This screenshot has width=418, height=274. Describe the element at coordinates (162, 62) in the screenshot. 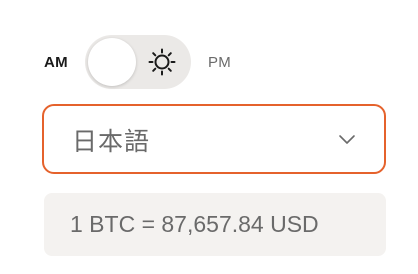

I see `sun-icon` at that location.